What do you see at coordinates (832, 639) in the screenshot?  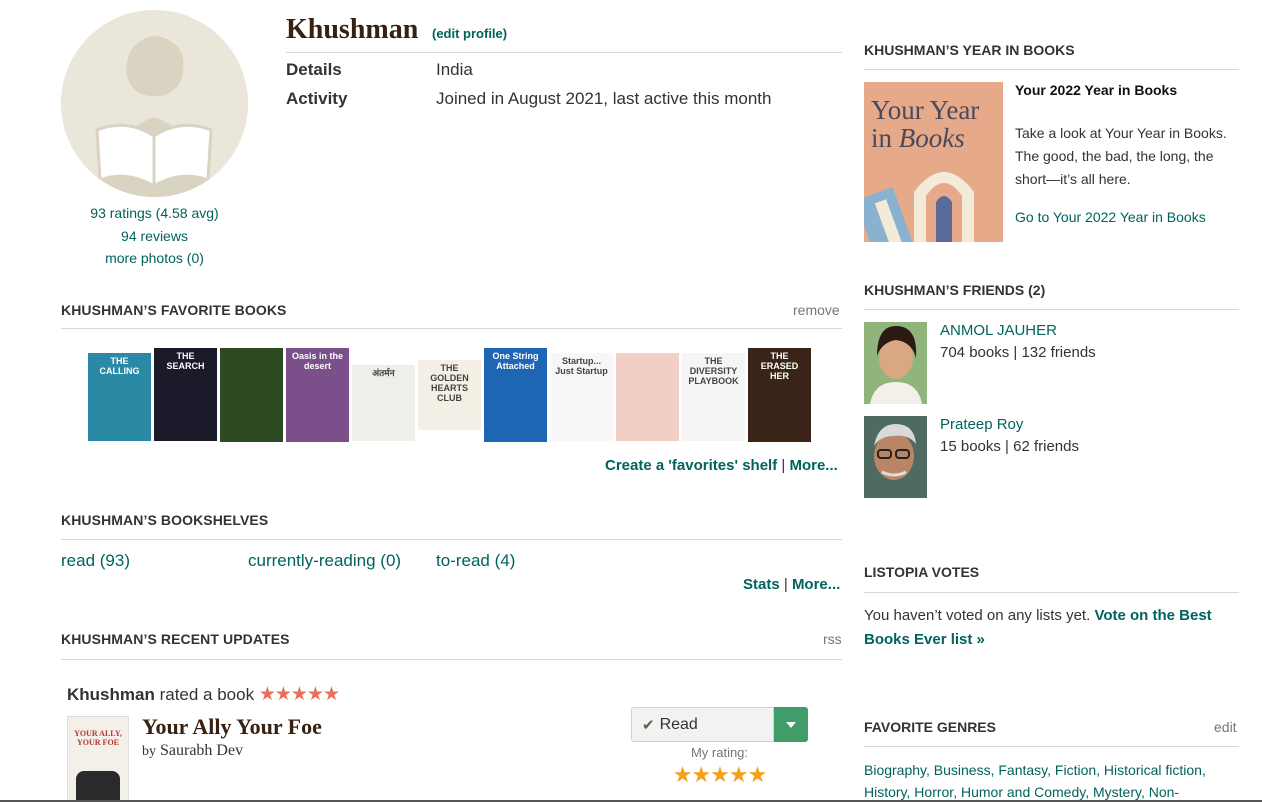 I see `rss-link: rss` at bounding box center [832, 639].